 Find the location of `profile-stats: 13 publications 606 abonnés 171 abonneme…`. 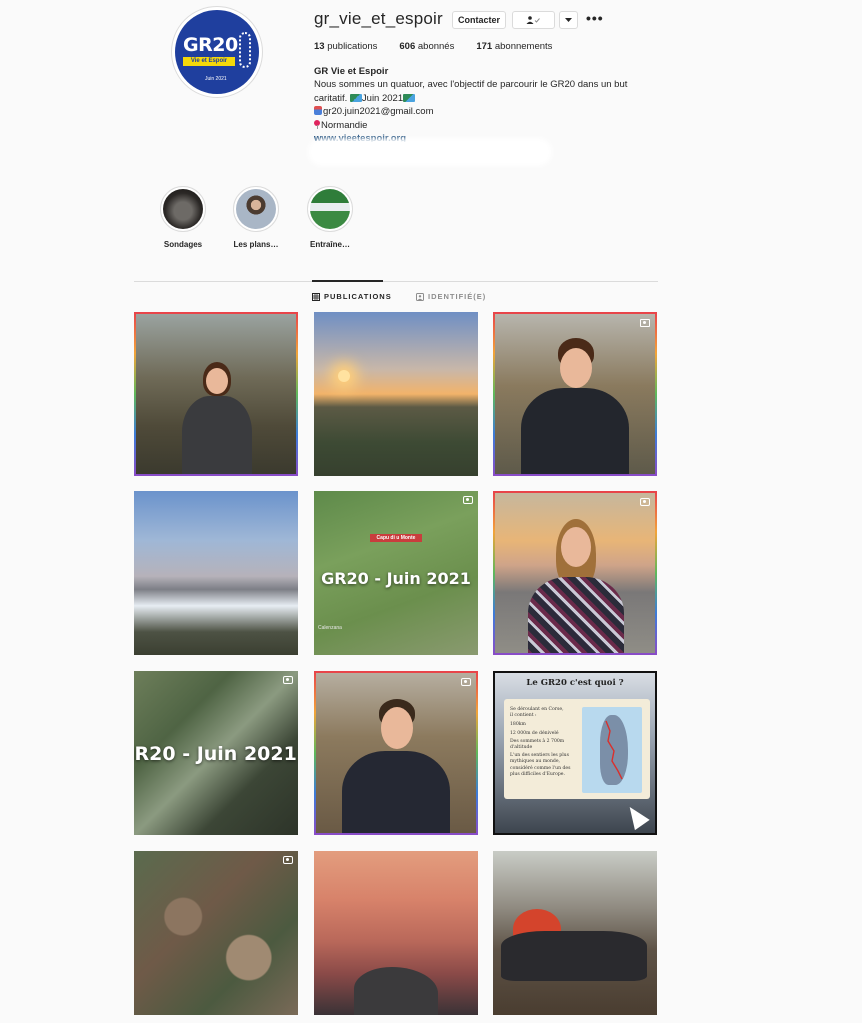

profile-stats: 13 publications 606 abonnés 171 abonneme… is located at coordinates (444, 46).